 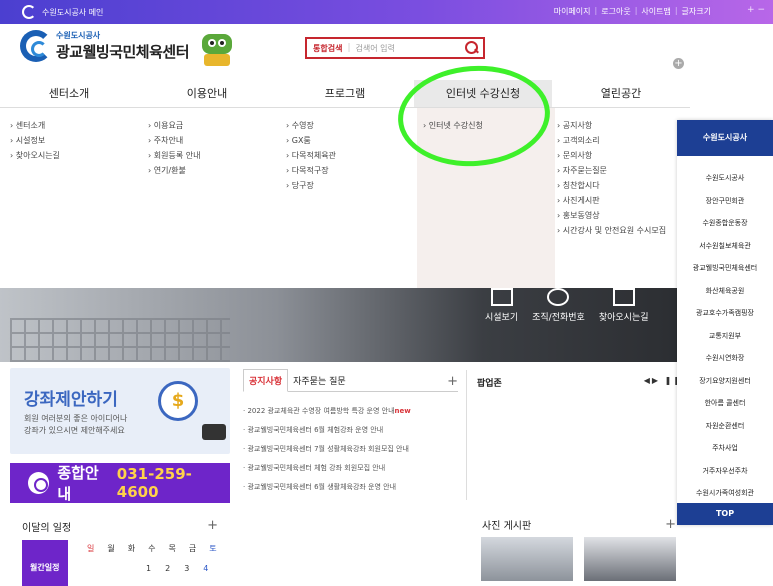 What do you see at coordinates (217, 140) in the screenshot?
I see `submenu-item: › 주차안내` at bounding box center [217, 140].